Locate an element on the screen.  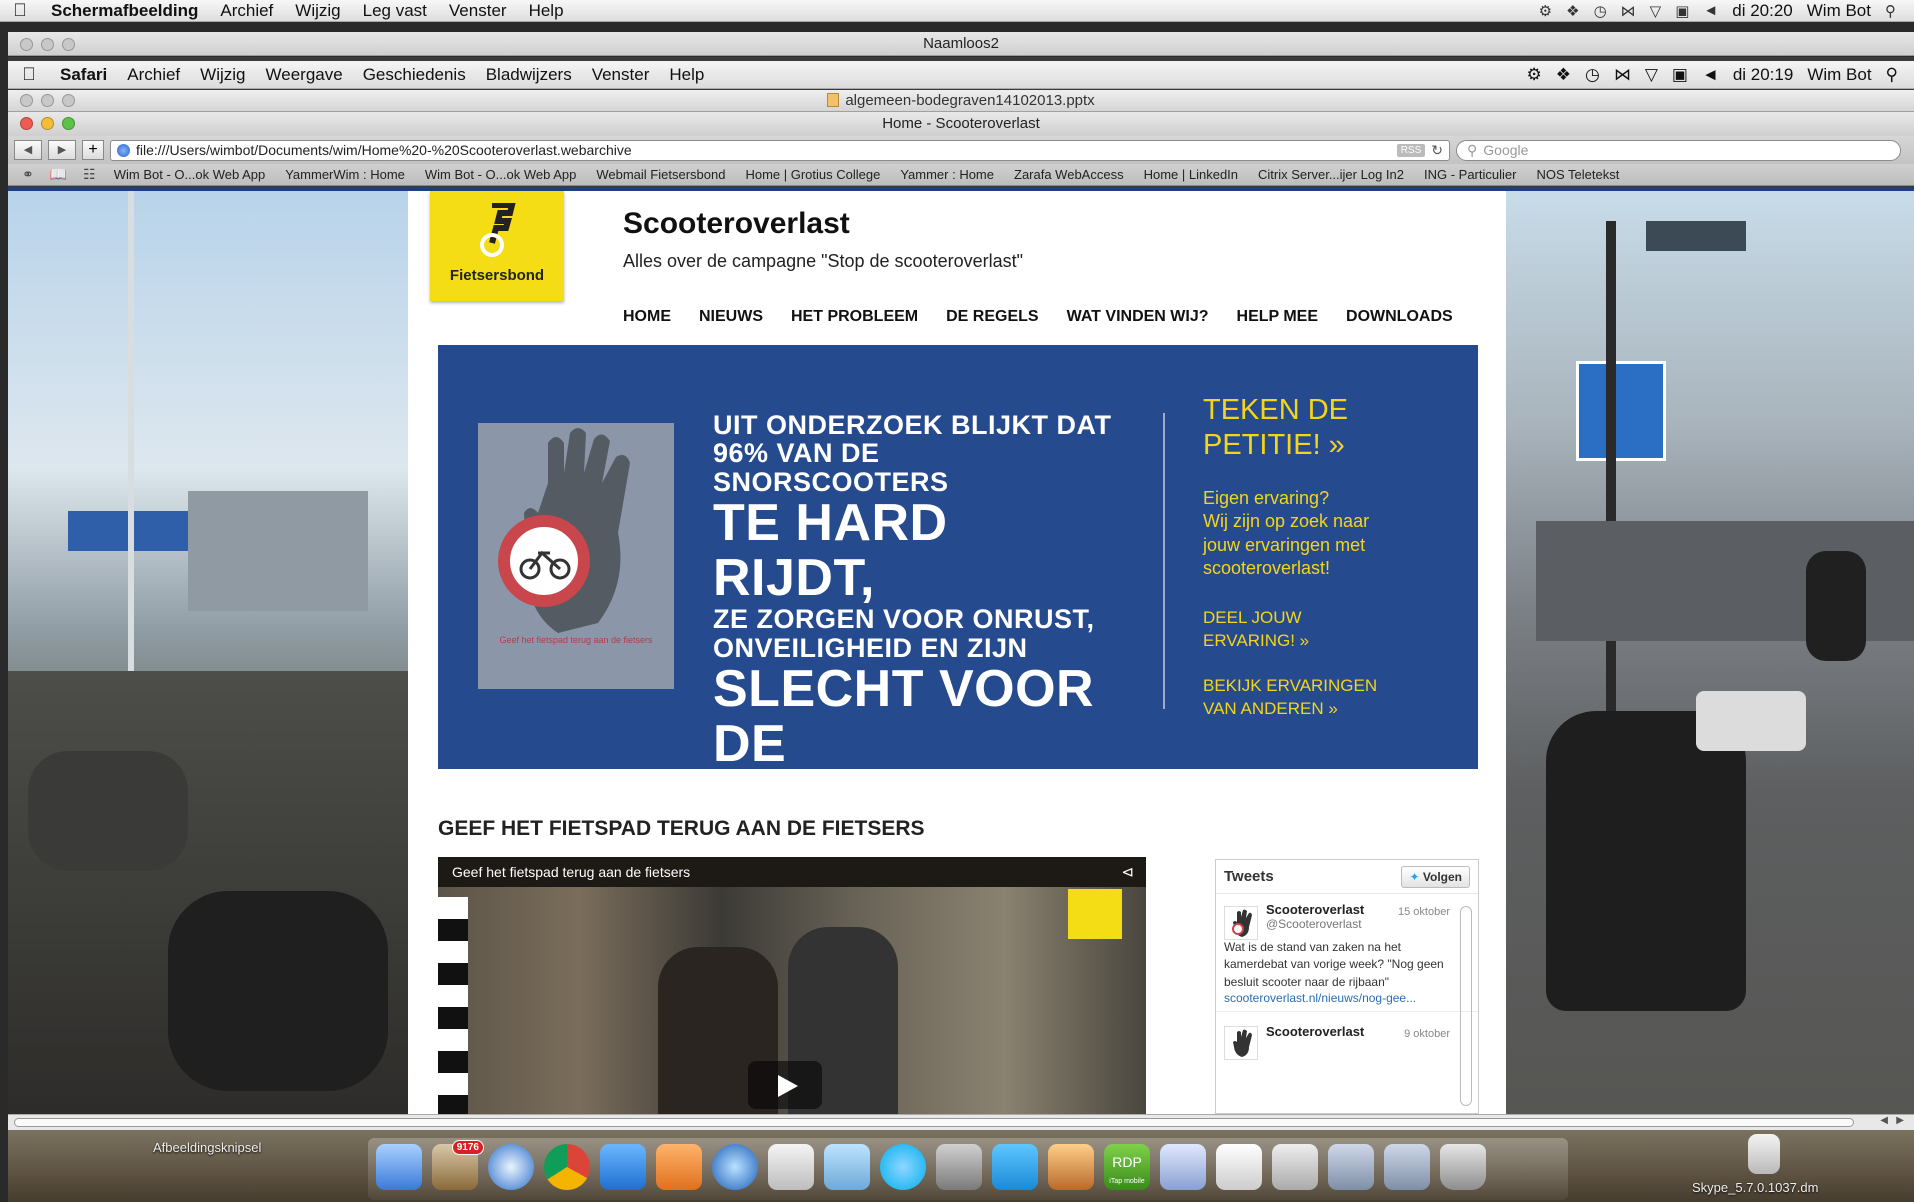
tweets-scrollbar is located at coordinates (1466, 1006).